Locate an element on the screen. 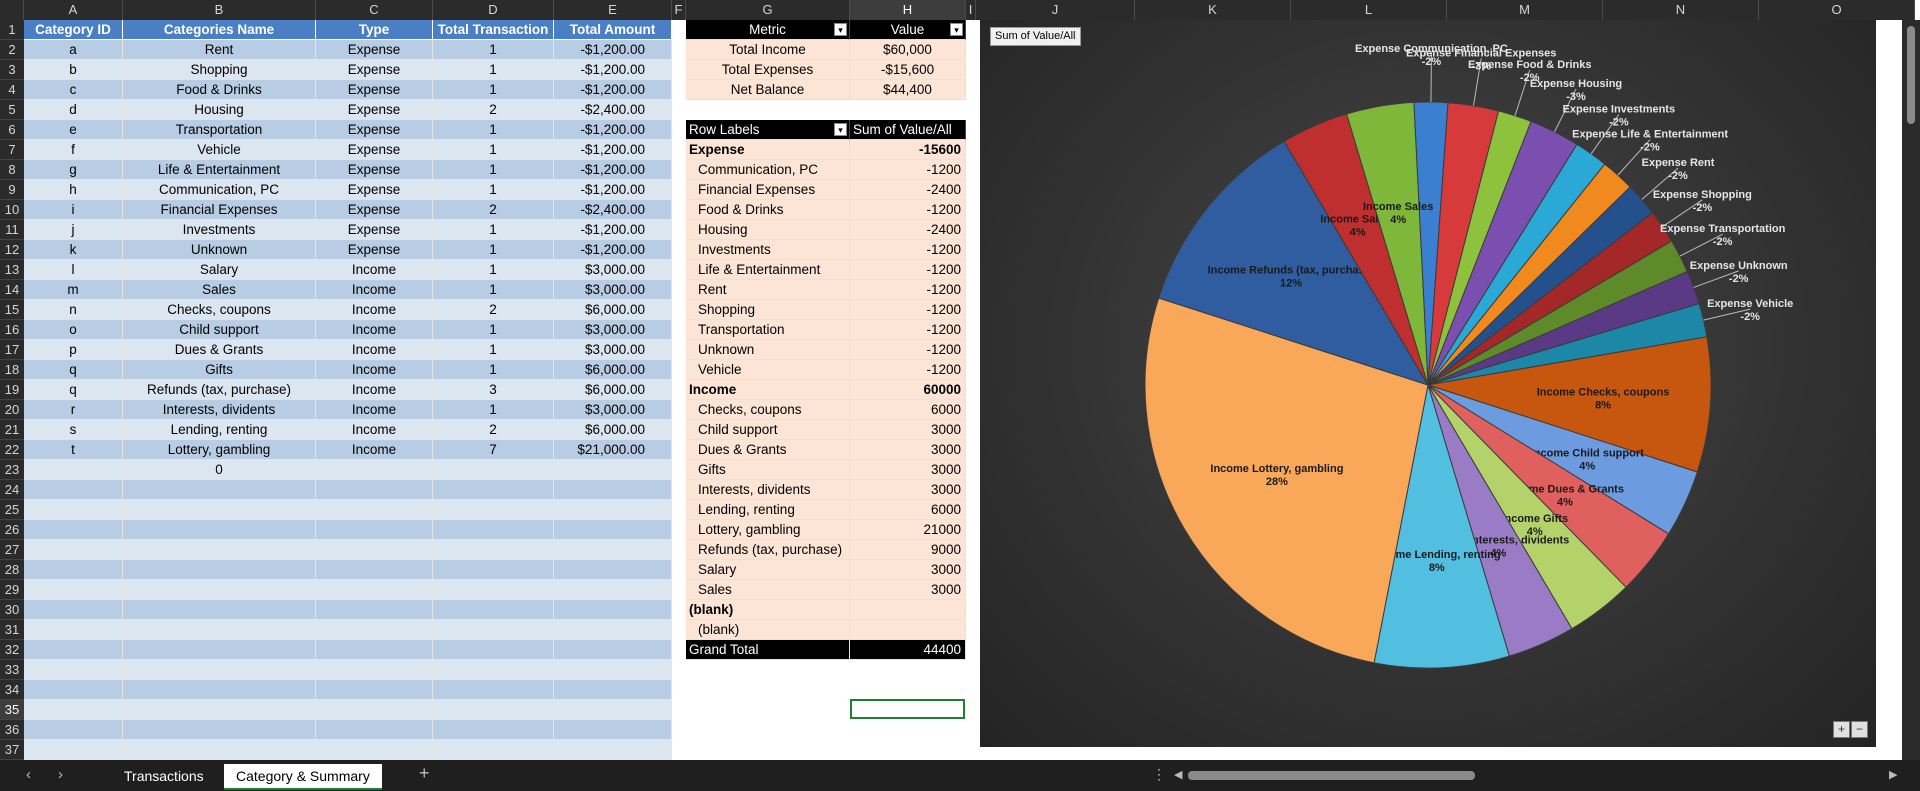 The image size is (1920, 791). pivot-row-label: Income is located at coordinates (768, 390).